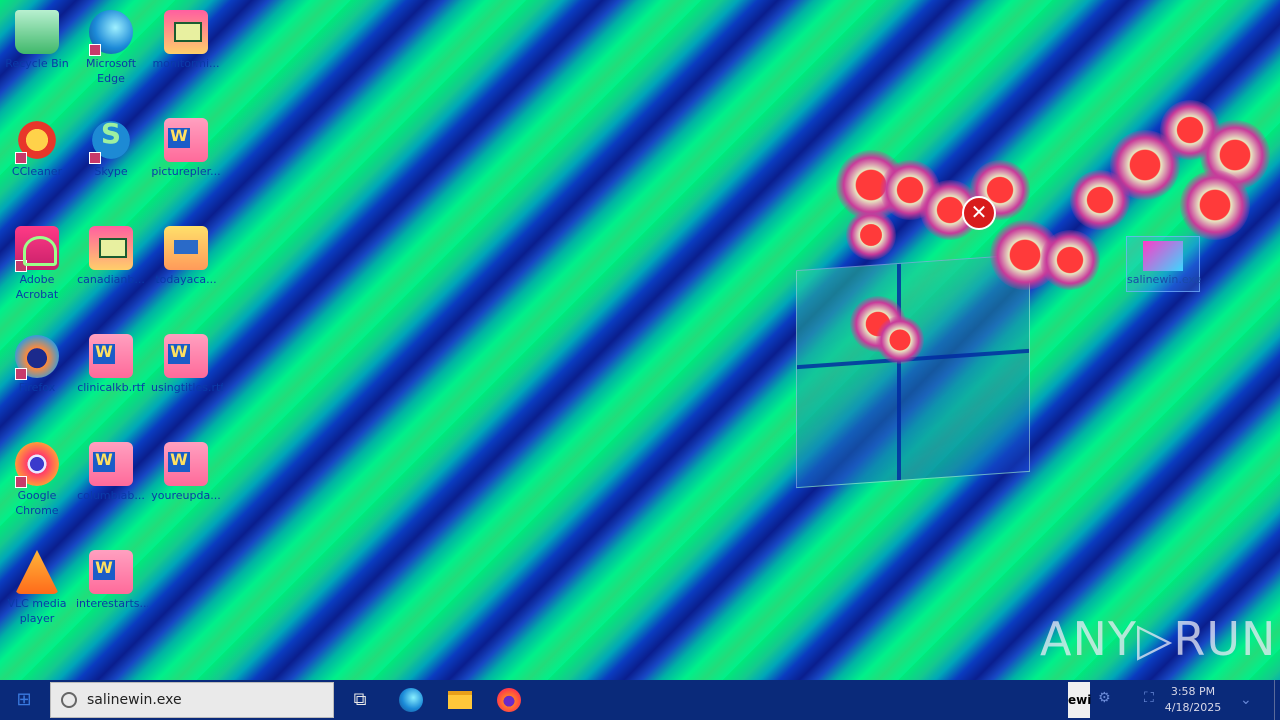 This screenshot has width=1280, height=720. What do you see at coordinates (134, 700) in the screenshot?
I see `search-input: salinewin.exe` at bounding box center [134, 700].